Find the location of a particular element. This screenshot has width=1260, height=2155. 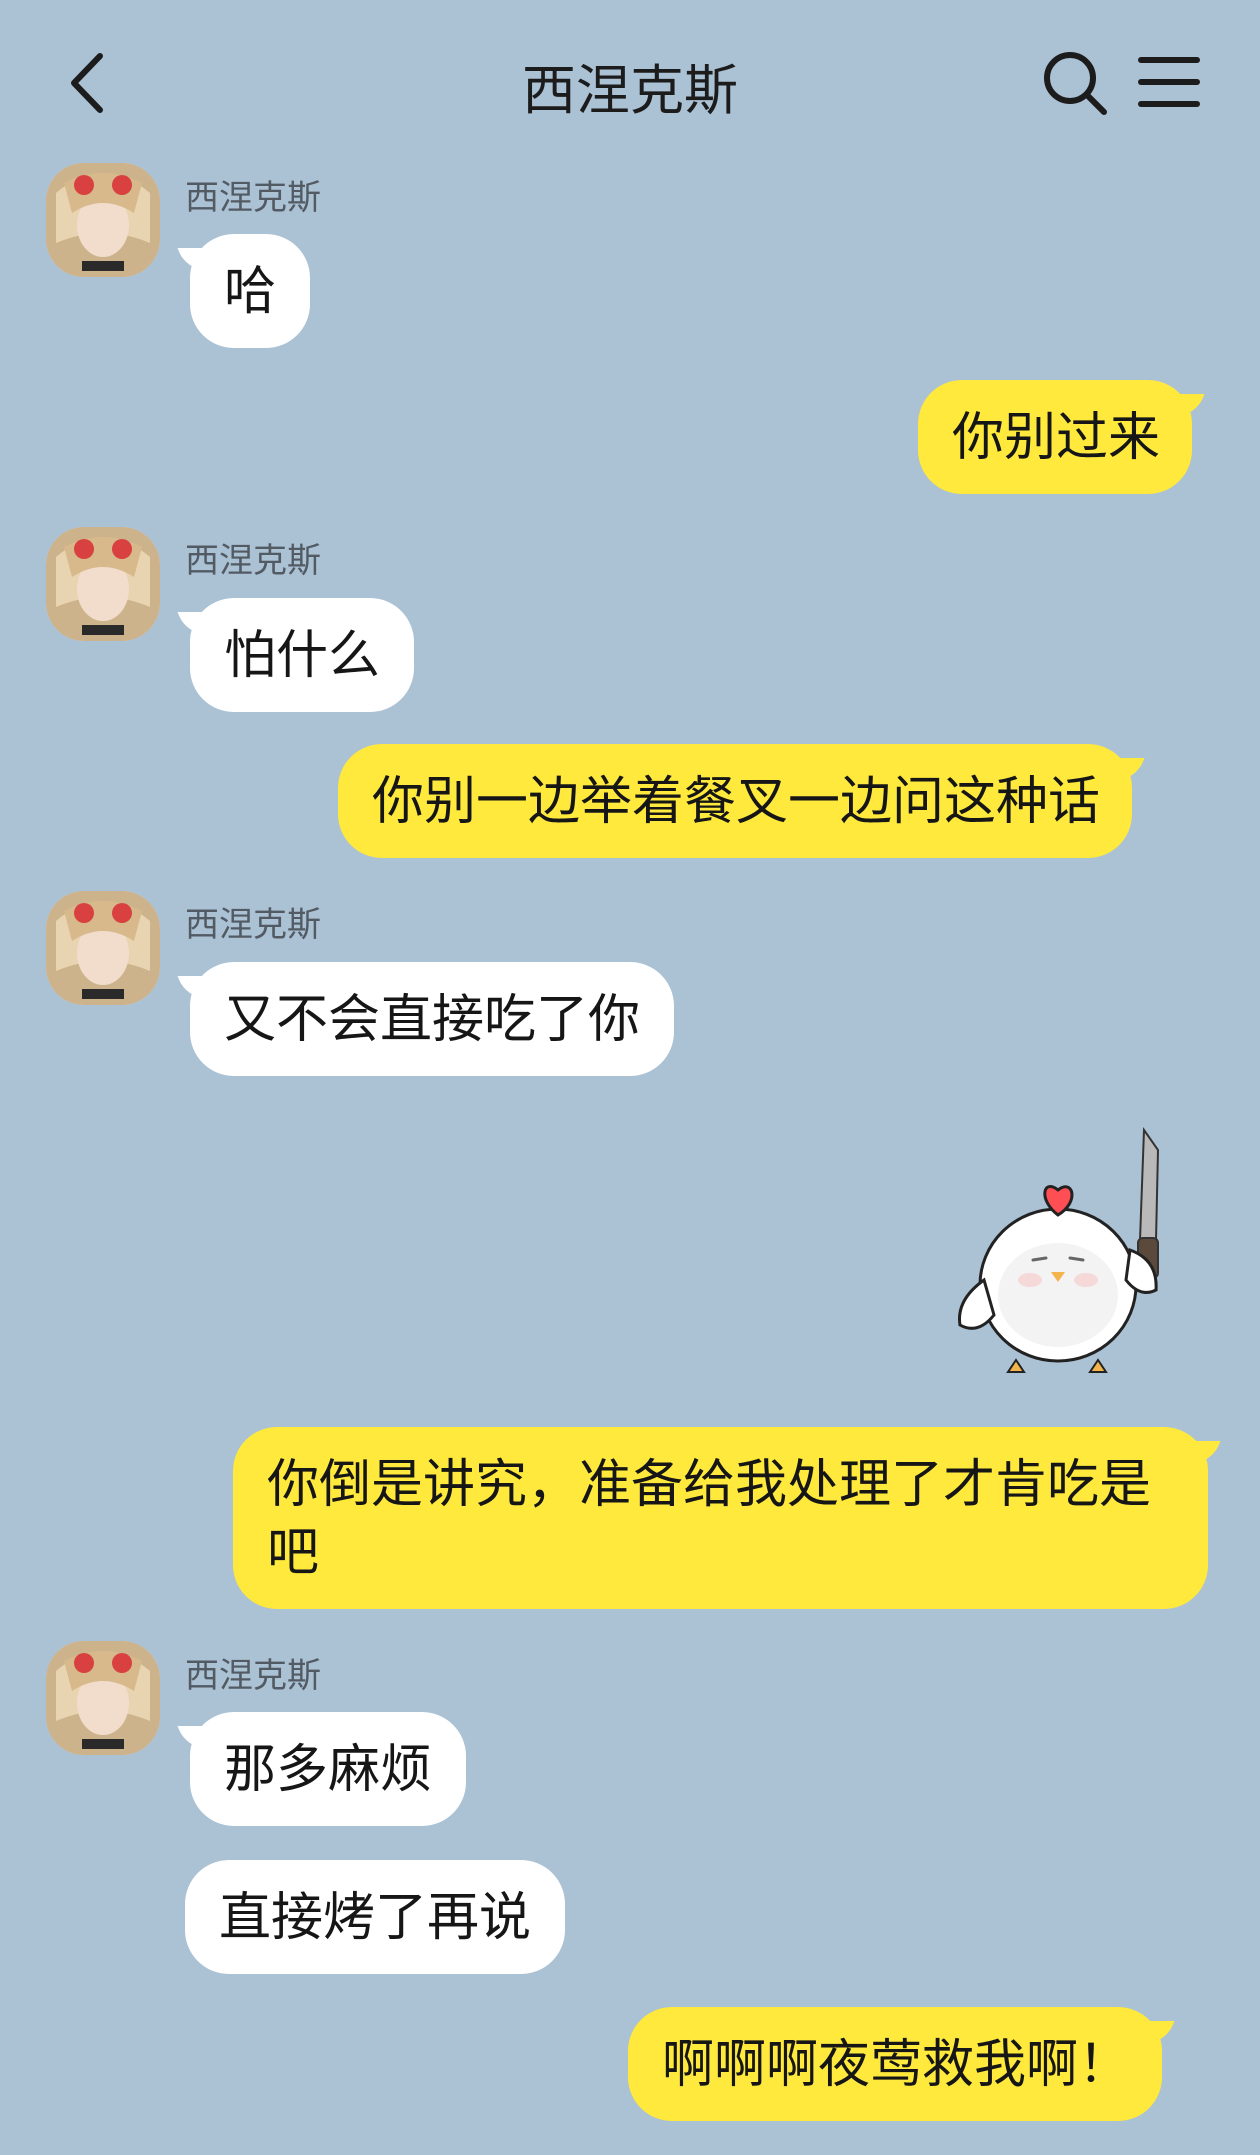

chat-header: 西涅克斯 is located at coordinates (630, 80).